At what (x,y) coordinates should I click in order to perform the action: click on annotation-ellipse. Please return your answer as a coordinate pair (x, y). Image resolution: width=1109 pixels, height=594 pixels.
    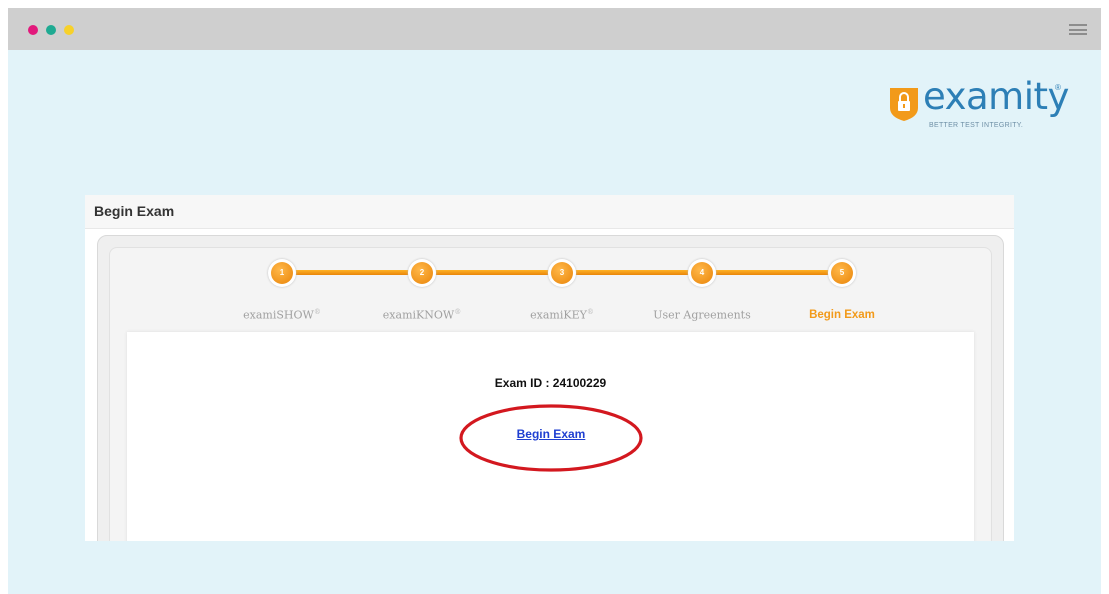
    Looking at the image, I should click on (551, 438).